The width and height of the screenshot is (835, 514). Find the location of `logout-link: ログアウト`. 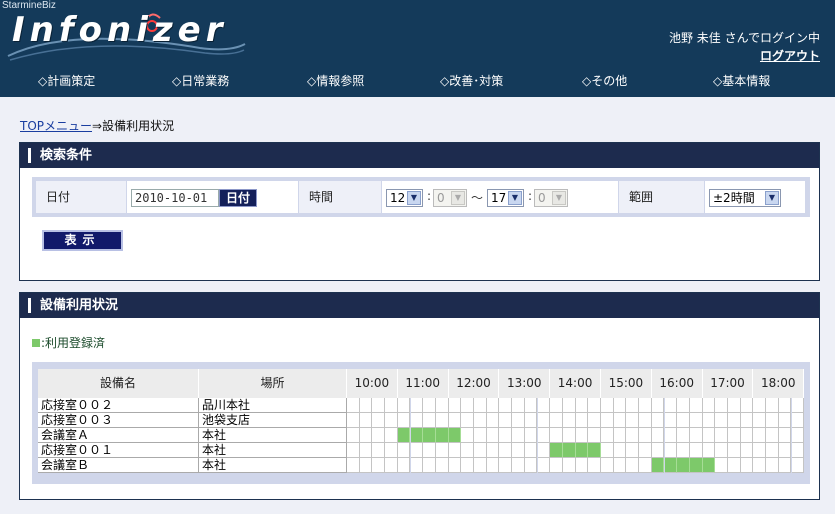

logout-link: ログアウト is located at coordinates (790, 55).